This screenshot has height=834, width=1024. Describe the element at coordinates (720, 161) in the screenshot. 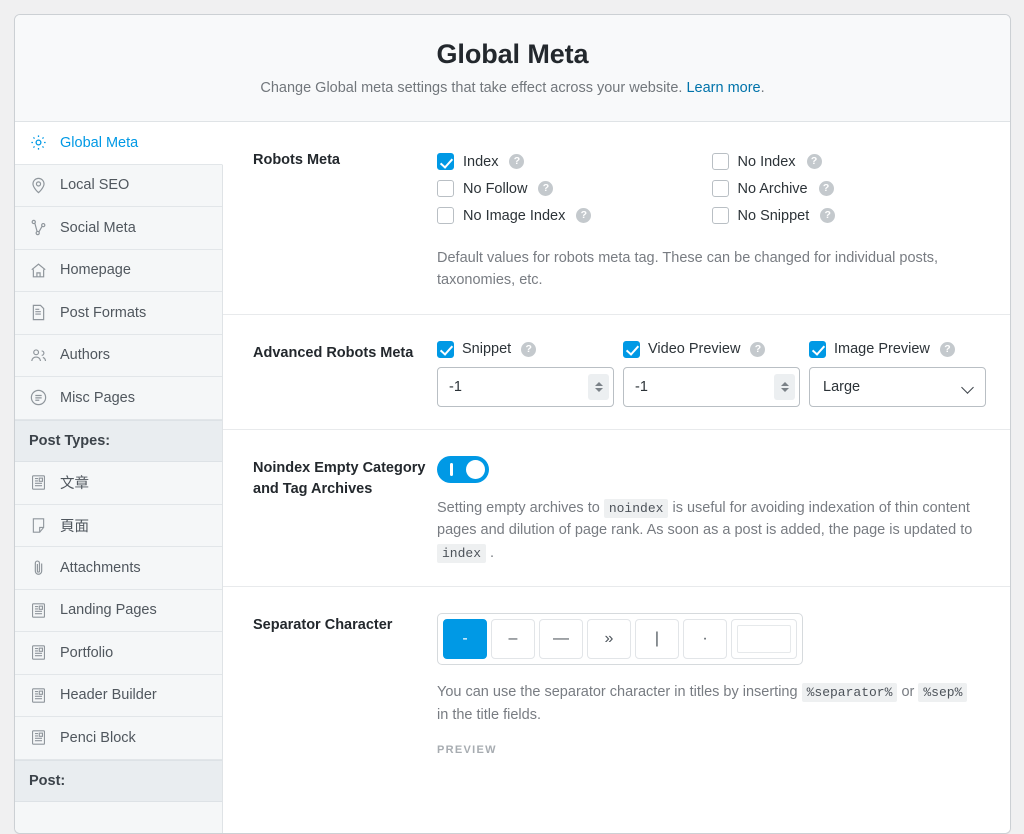

I see `no-index-checkbox` at that location.